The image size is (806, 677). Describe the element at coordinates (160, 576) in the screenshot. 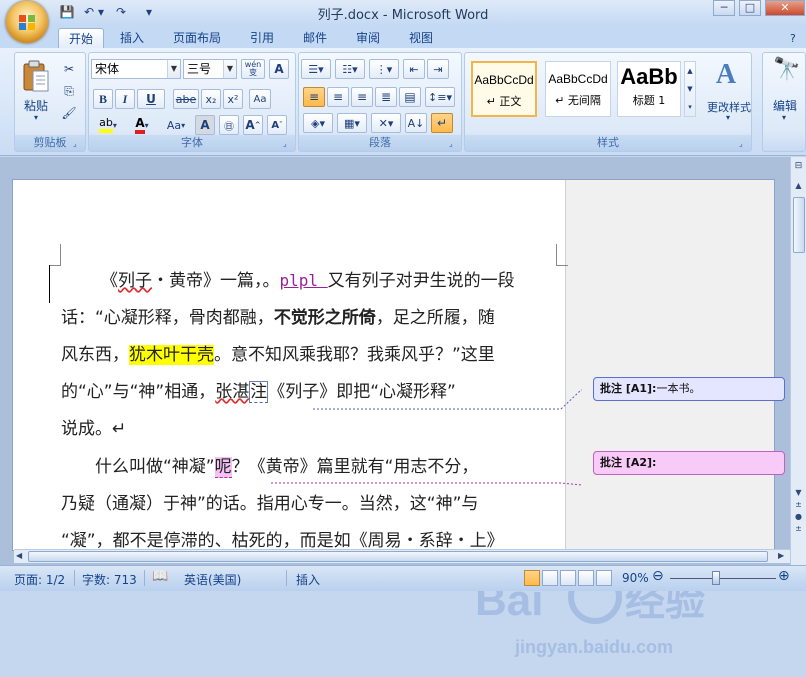

I see `proofing-icon: 📖` at that location.